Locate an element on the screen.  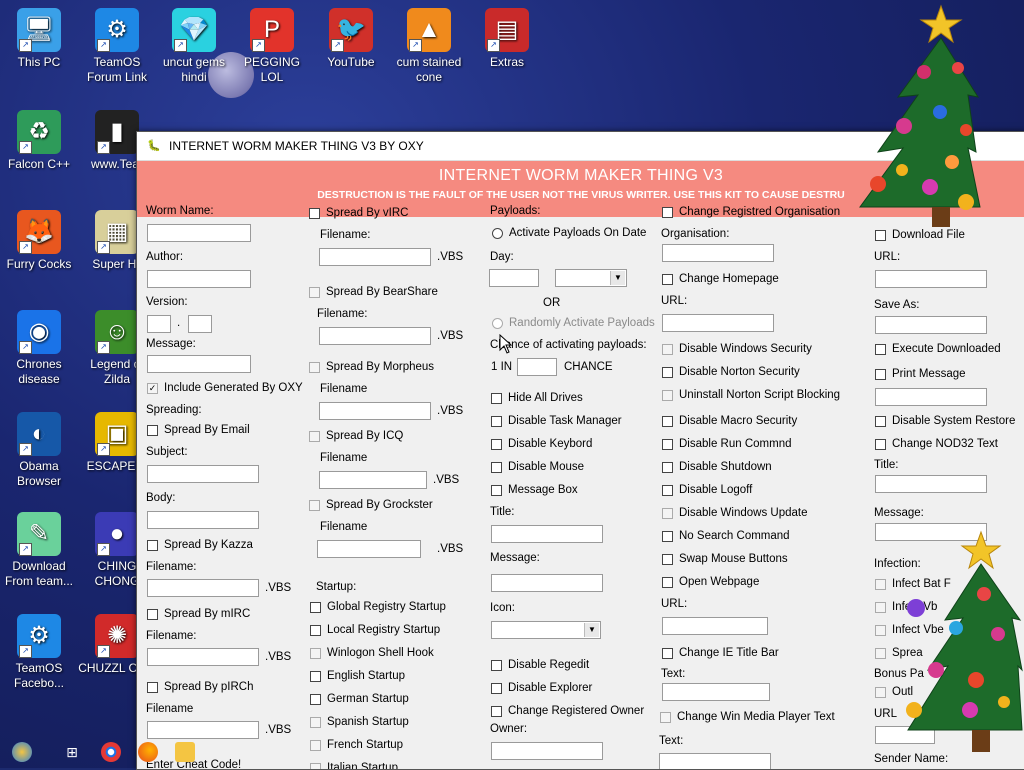
disable-norton-security-checkbox: Disable Norton Security is located at coordinates (731, 372).